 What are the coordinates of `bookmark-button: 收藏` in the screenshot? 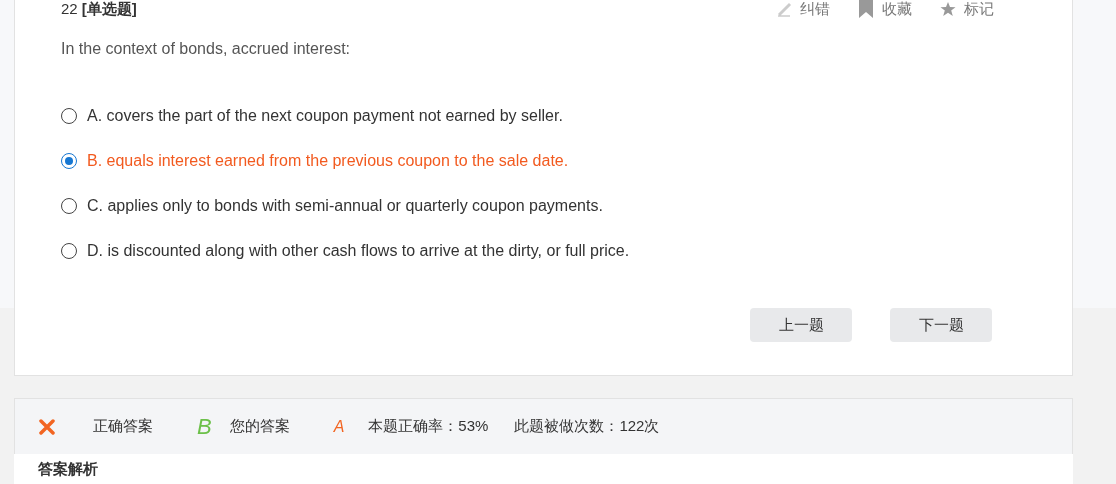 It's located at (885, 9).